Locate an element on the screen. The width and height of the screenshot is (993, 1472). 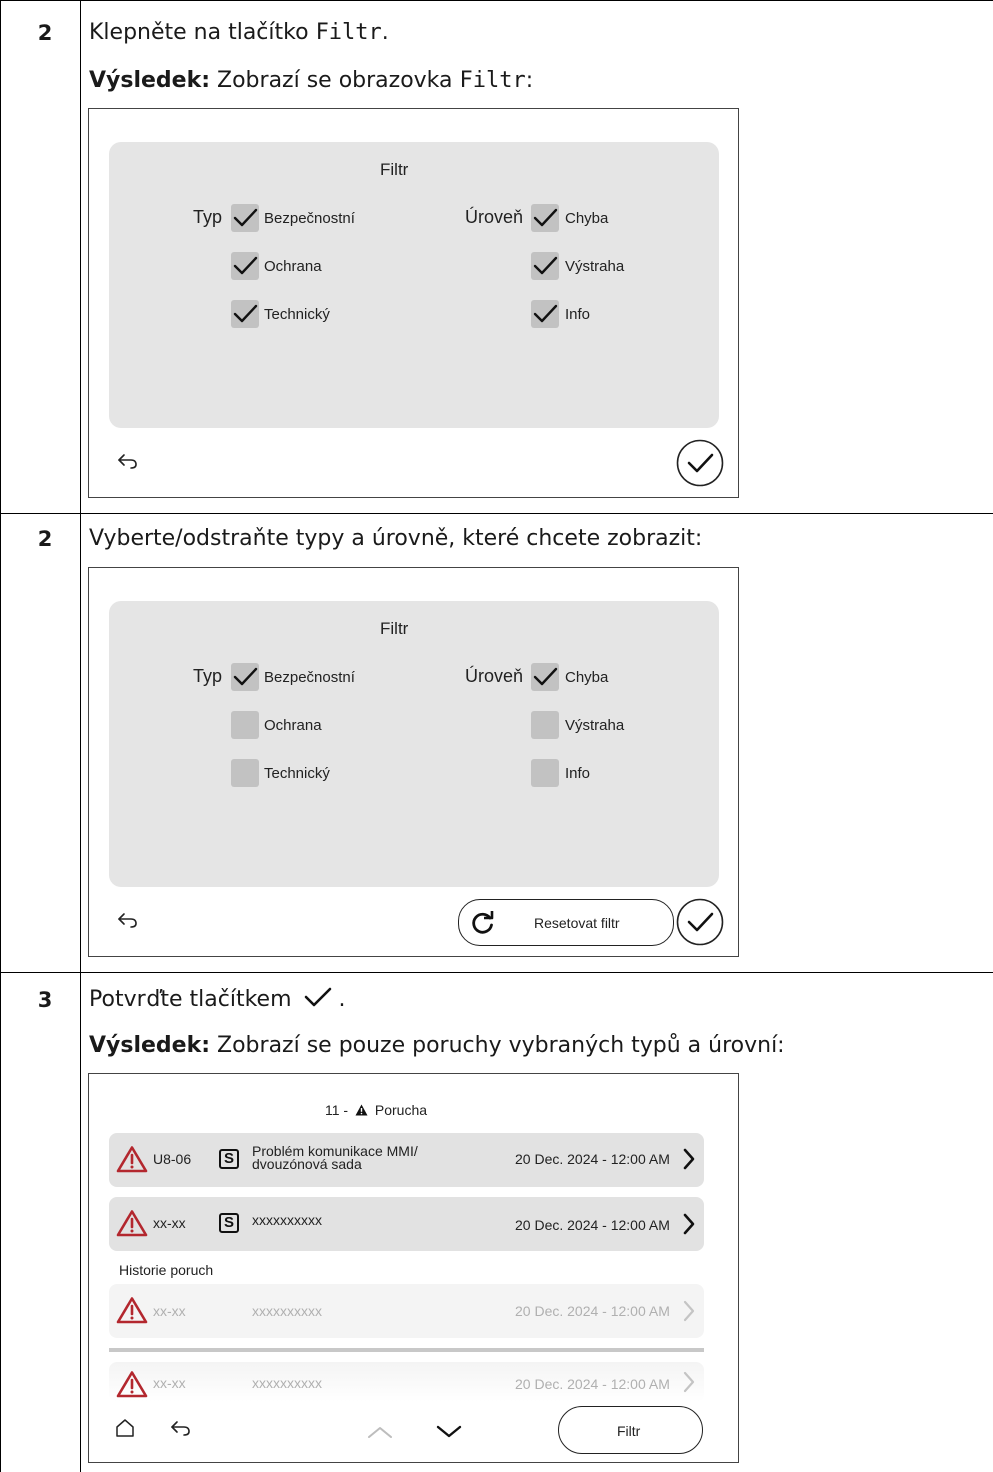
history-title: Historie poruch is located at coordinates (166, 1270).